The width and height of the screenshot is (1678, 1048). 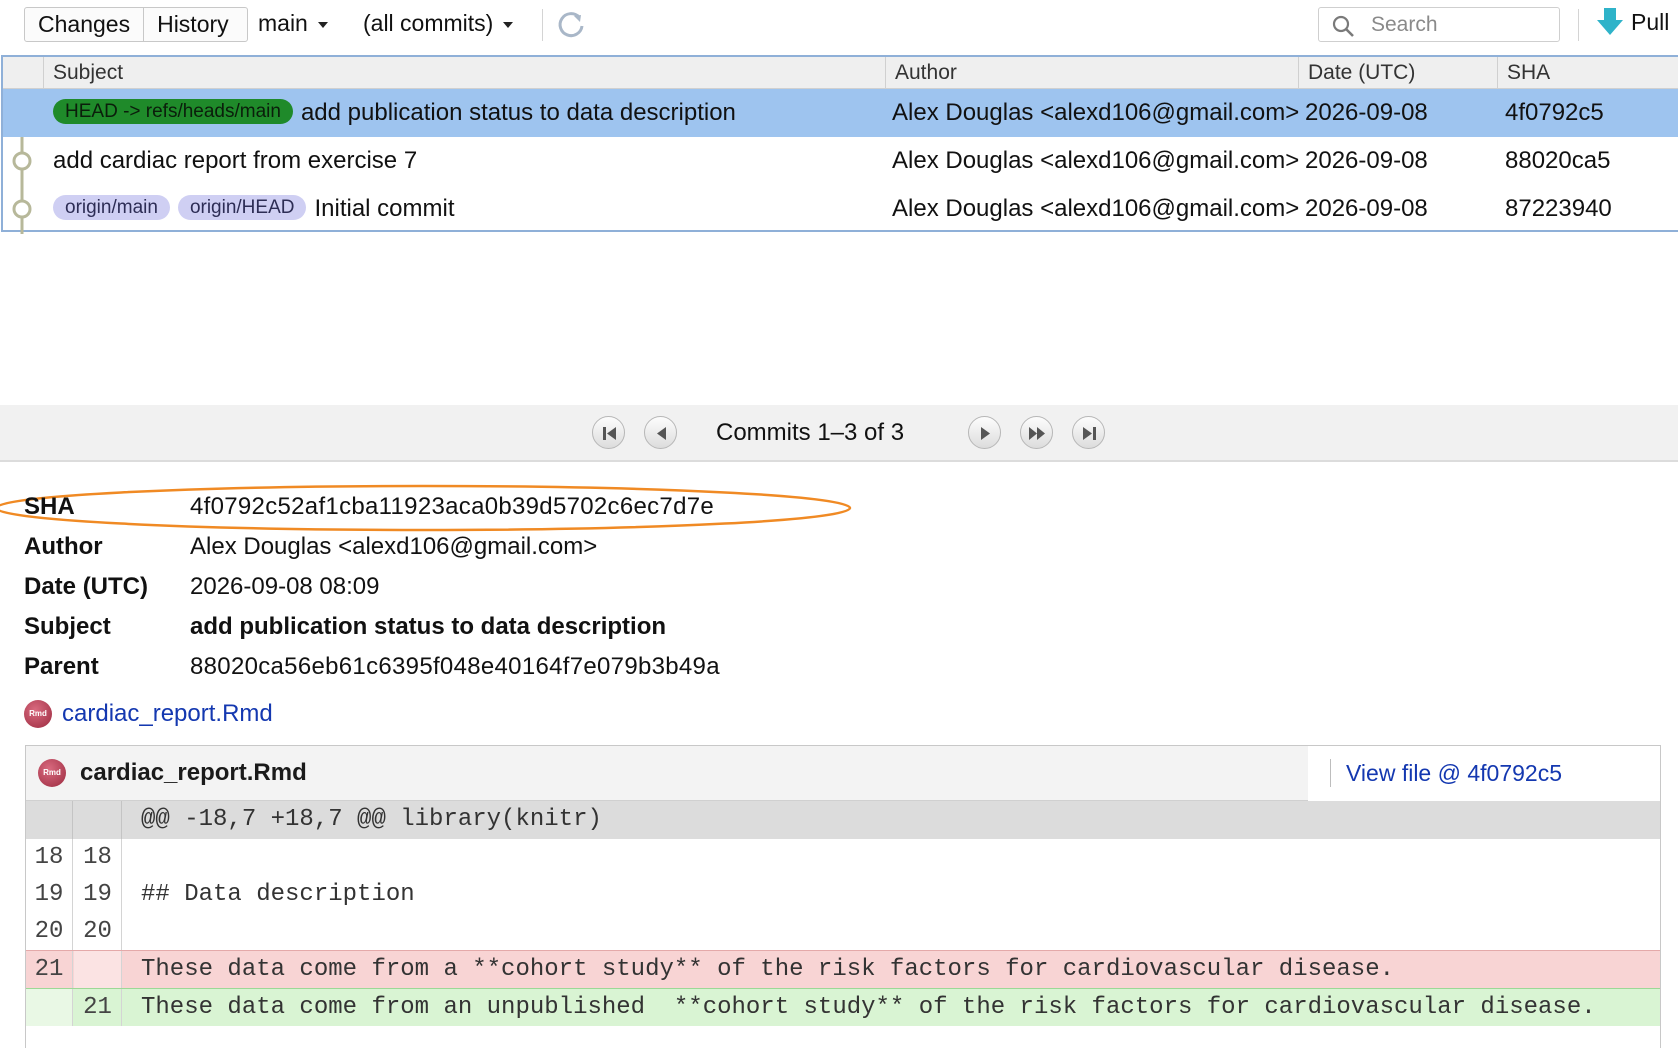 I want to click on branch-dropdown: main, so click(x=293, y=23).